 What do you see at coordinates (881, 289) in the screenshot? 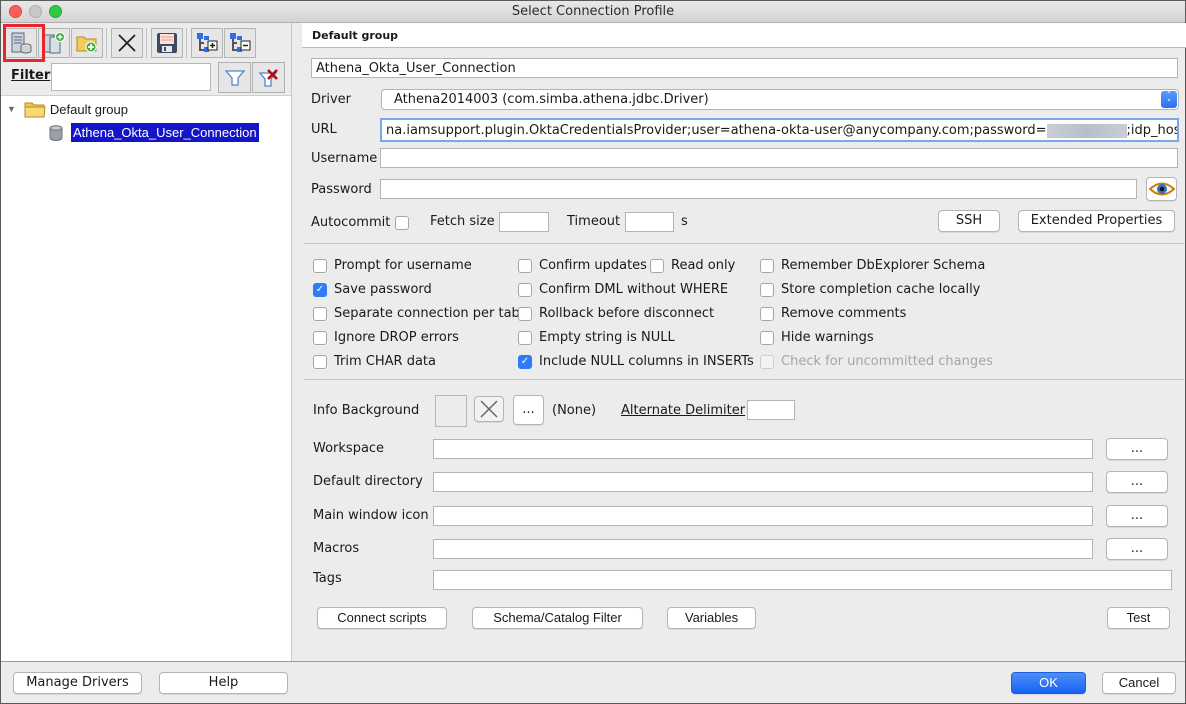
I see `option-label: Store completion cache locally` at bounding box center [881, 289].